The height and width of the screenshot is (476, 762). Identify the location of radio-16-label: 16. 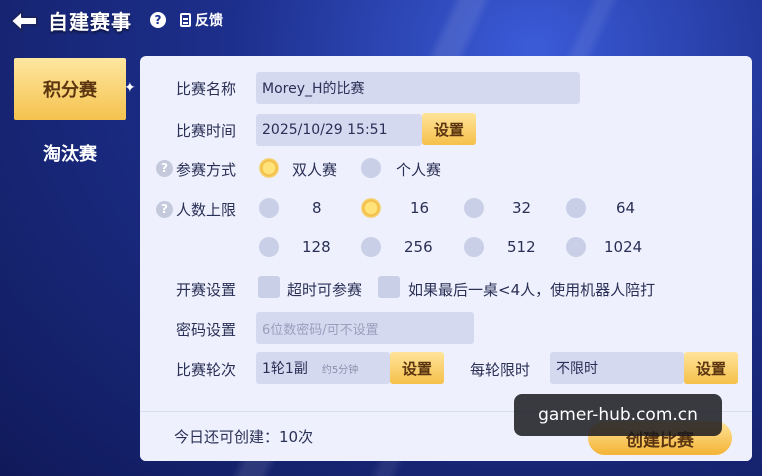
(420, 208).